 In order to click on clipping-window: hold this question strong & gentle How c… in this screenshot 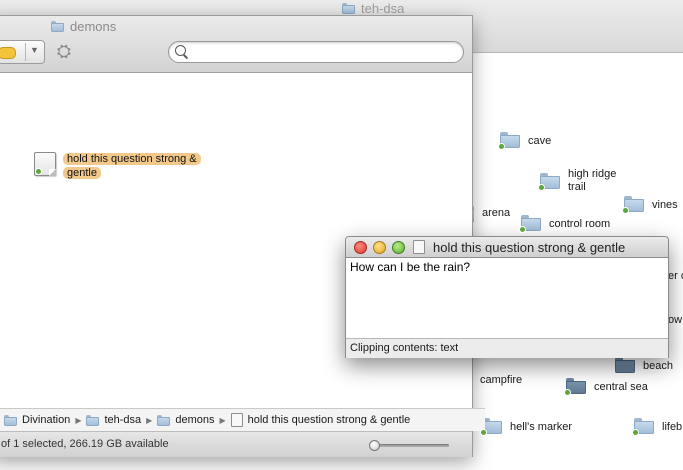, I will do `click(507, 297)`.